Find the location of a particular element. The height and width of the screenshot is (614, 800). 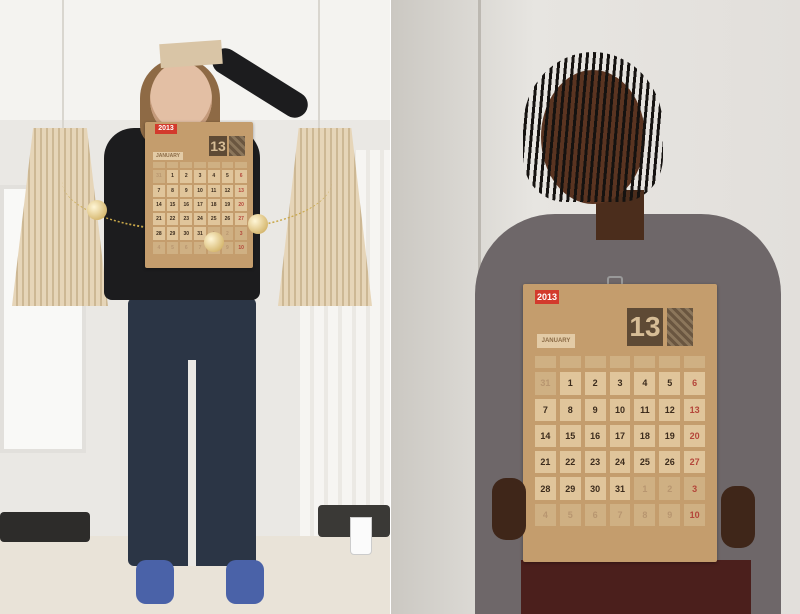

cup is located at coordinates (361, 536).